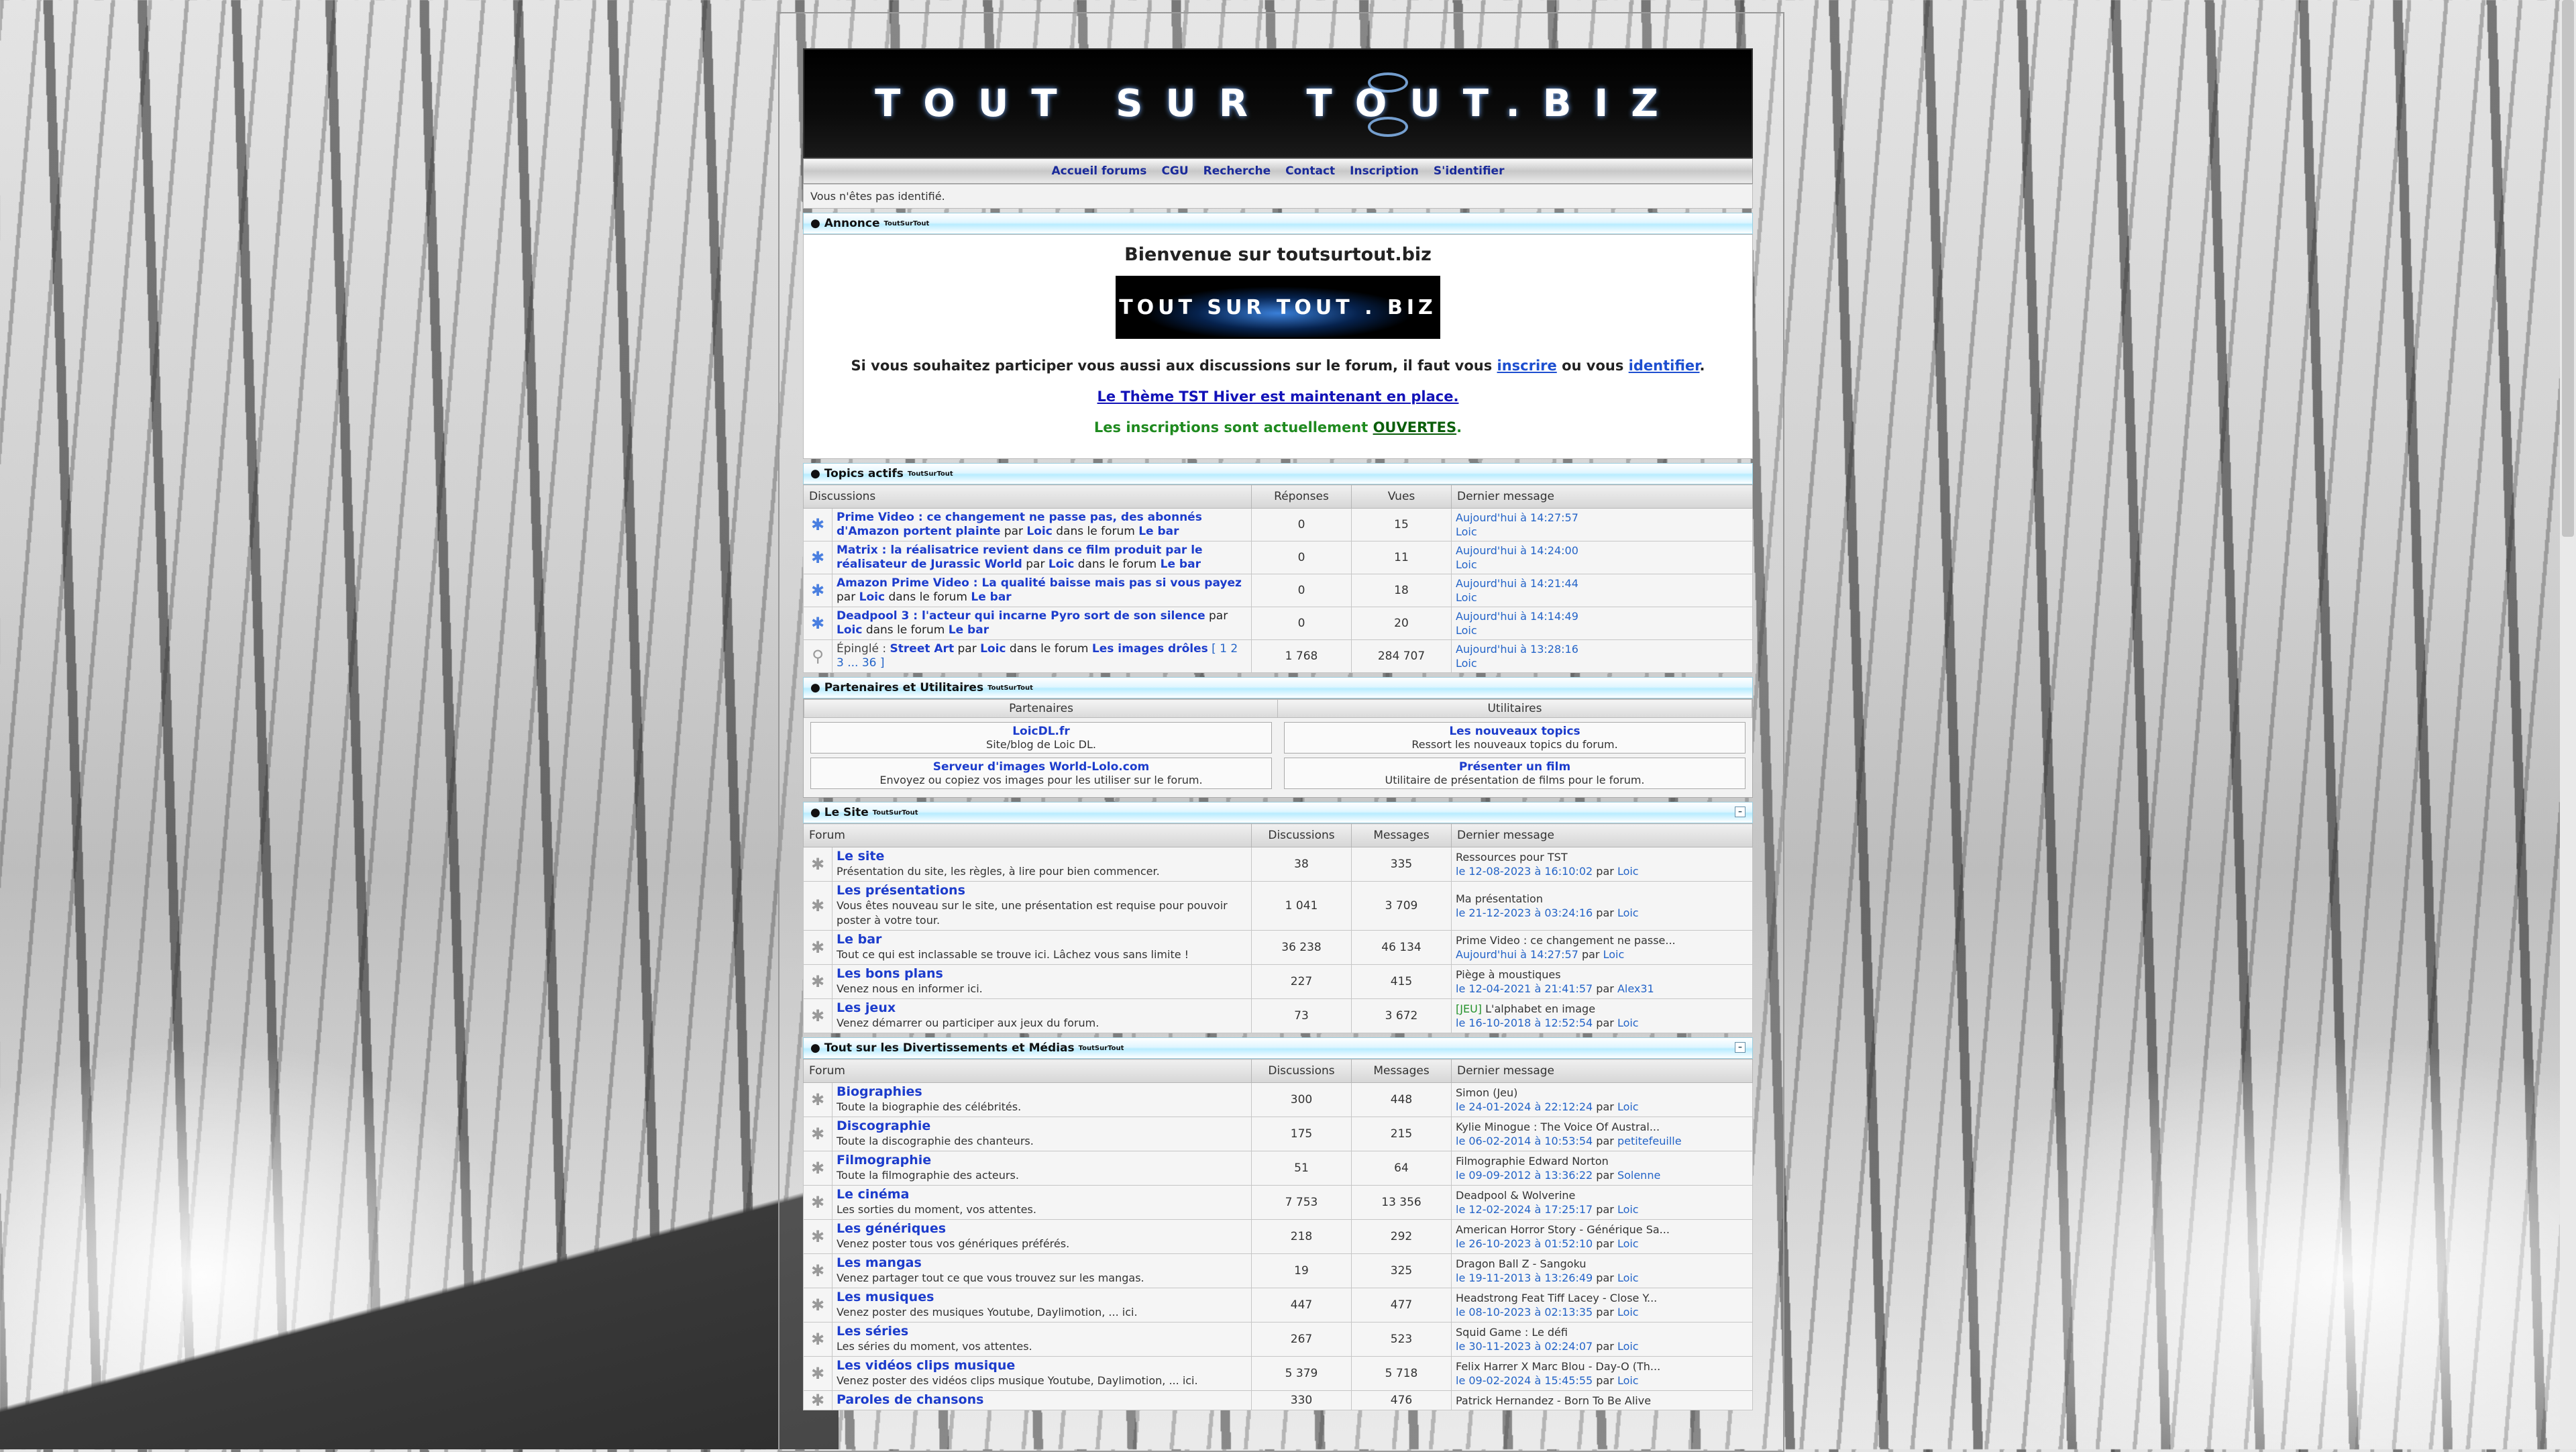 The image size is (2576, 1452). What do you see at coordinates (1041, 738) in the screenshot?
I see `partner-item: LoicDL.fr Site/blog de Loic DL.` at bounding box center [1041, 738].